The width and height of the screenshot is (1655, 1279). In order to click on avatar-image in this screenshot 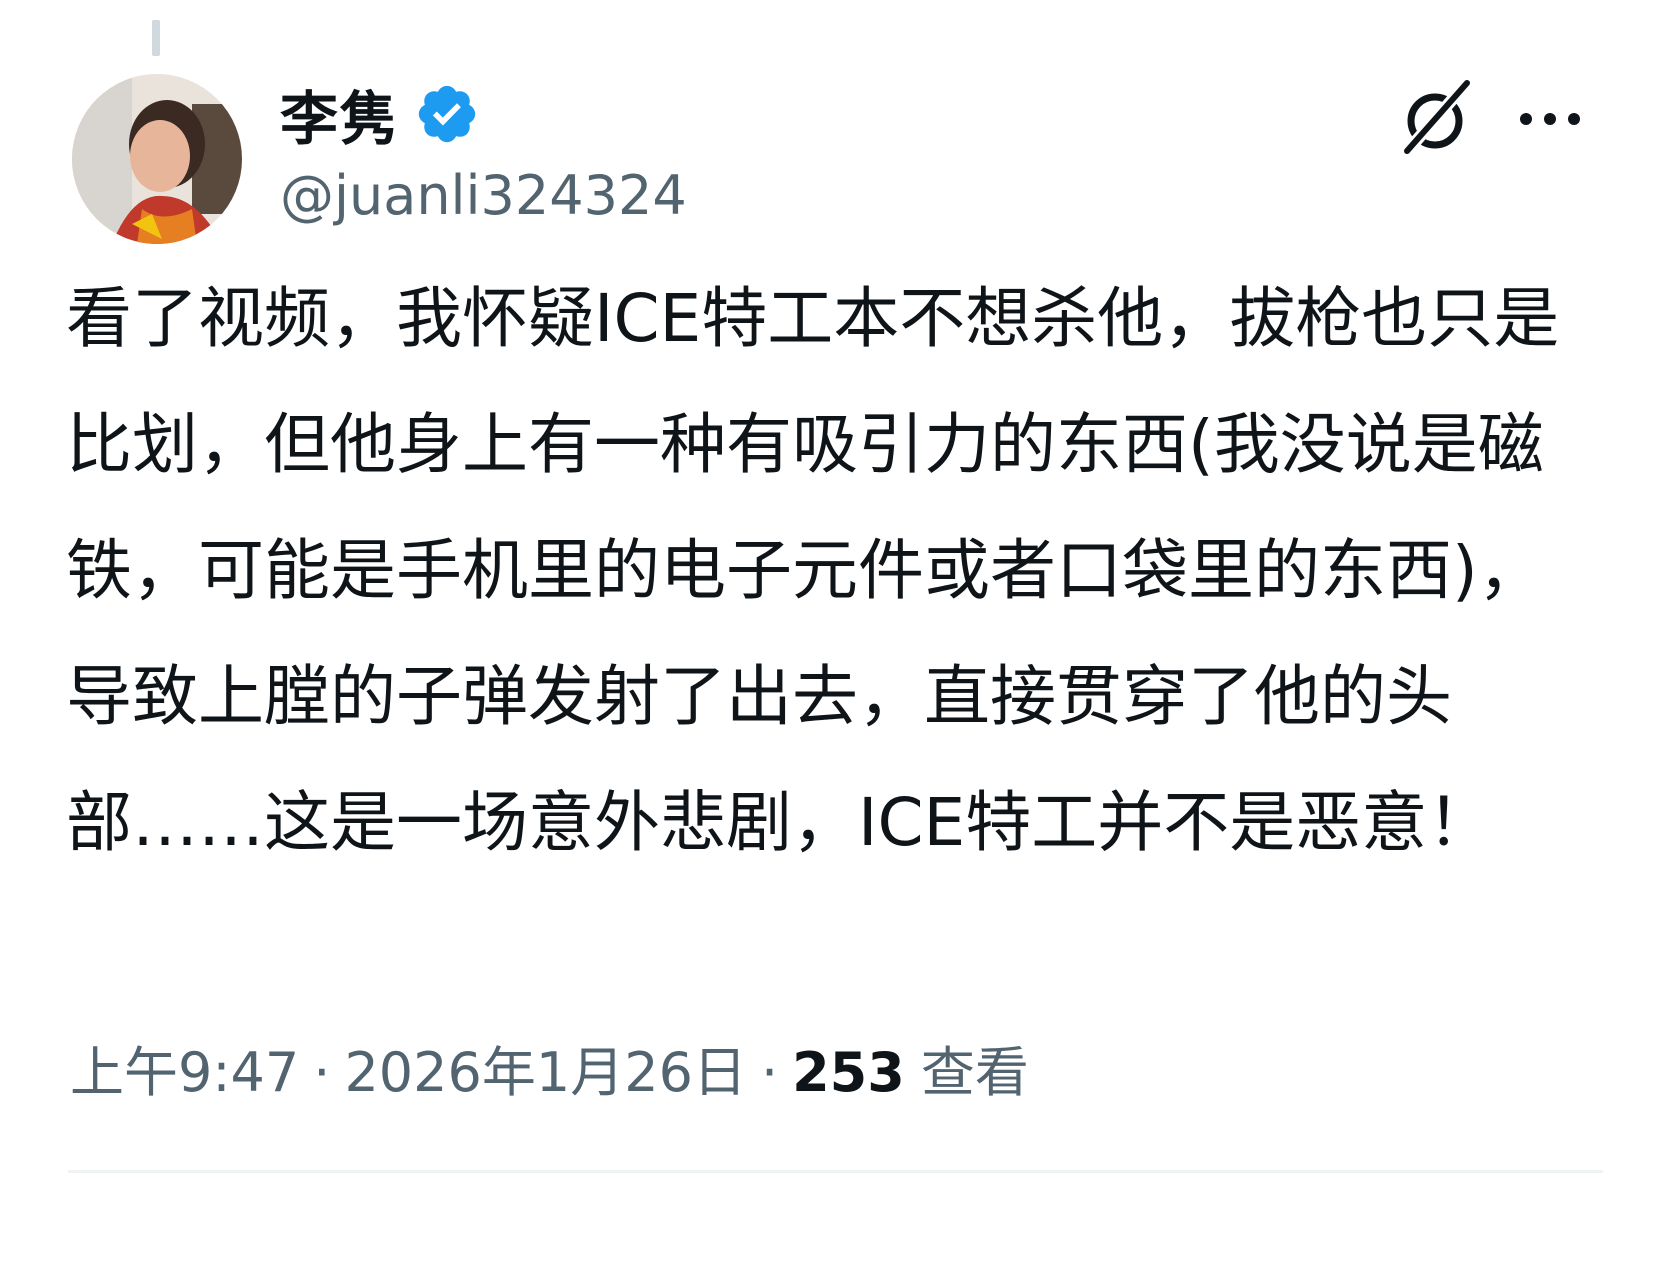, I will do `click(157, 159)`.